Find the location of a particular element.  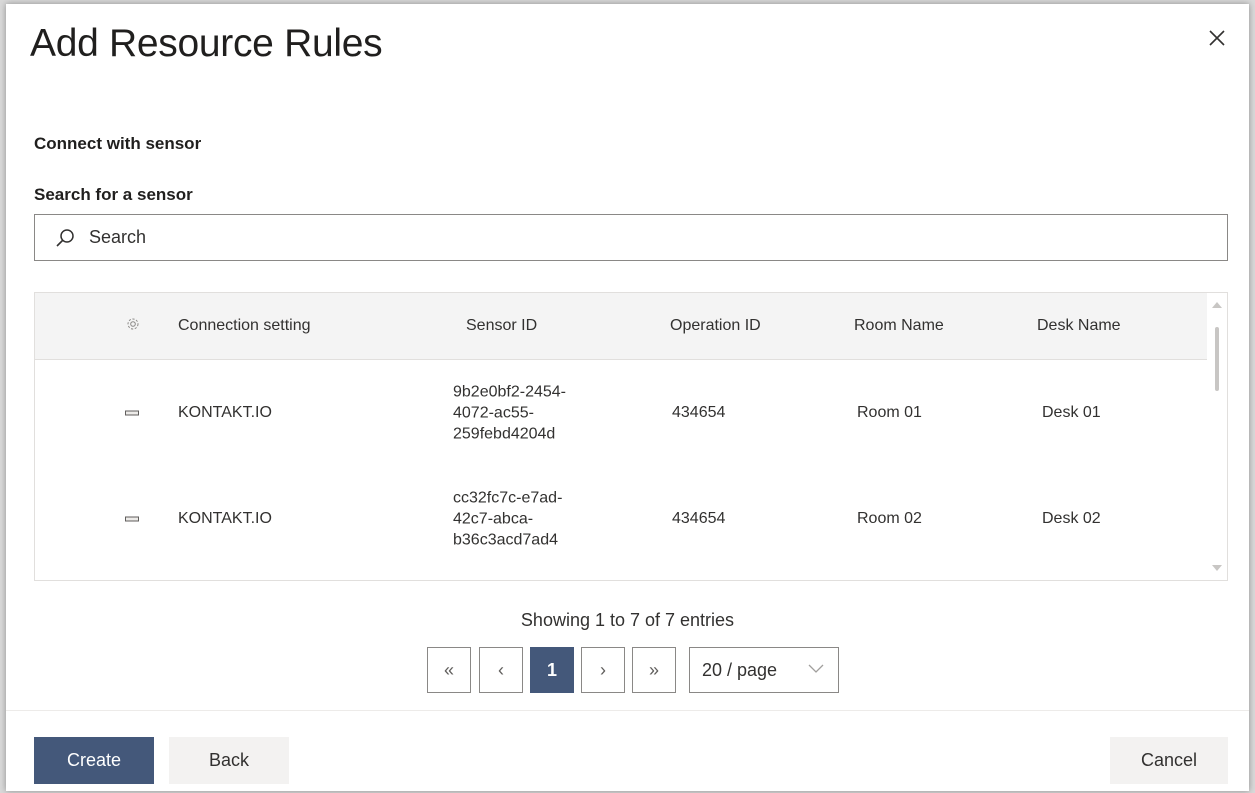

chevron-left-icon: ‹ is located at coordinates (501, 669).